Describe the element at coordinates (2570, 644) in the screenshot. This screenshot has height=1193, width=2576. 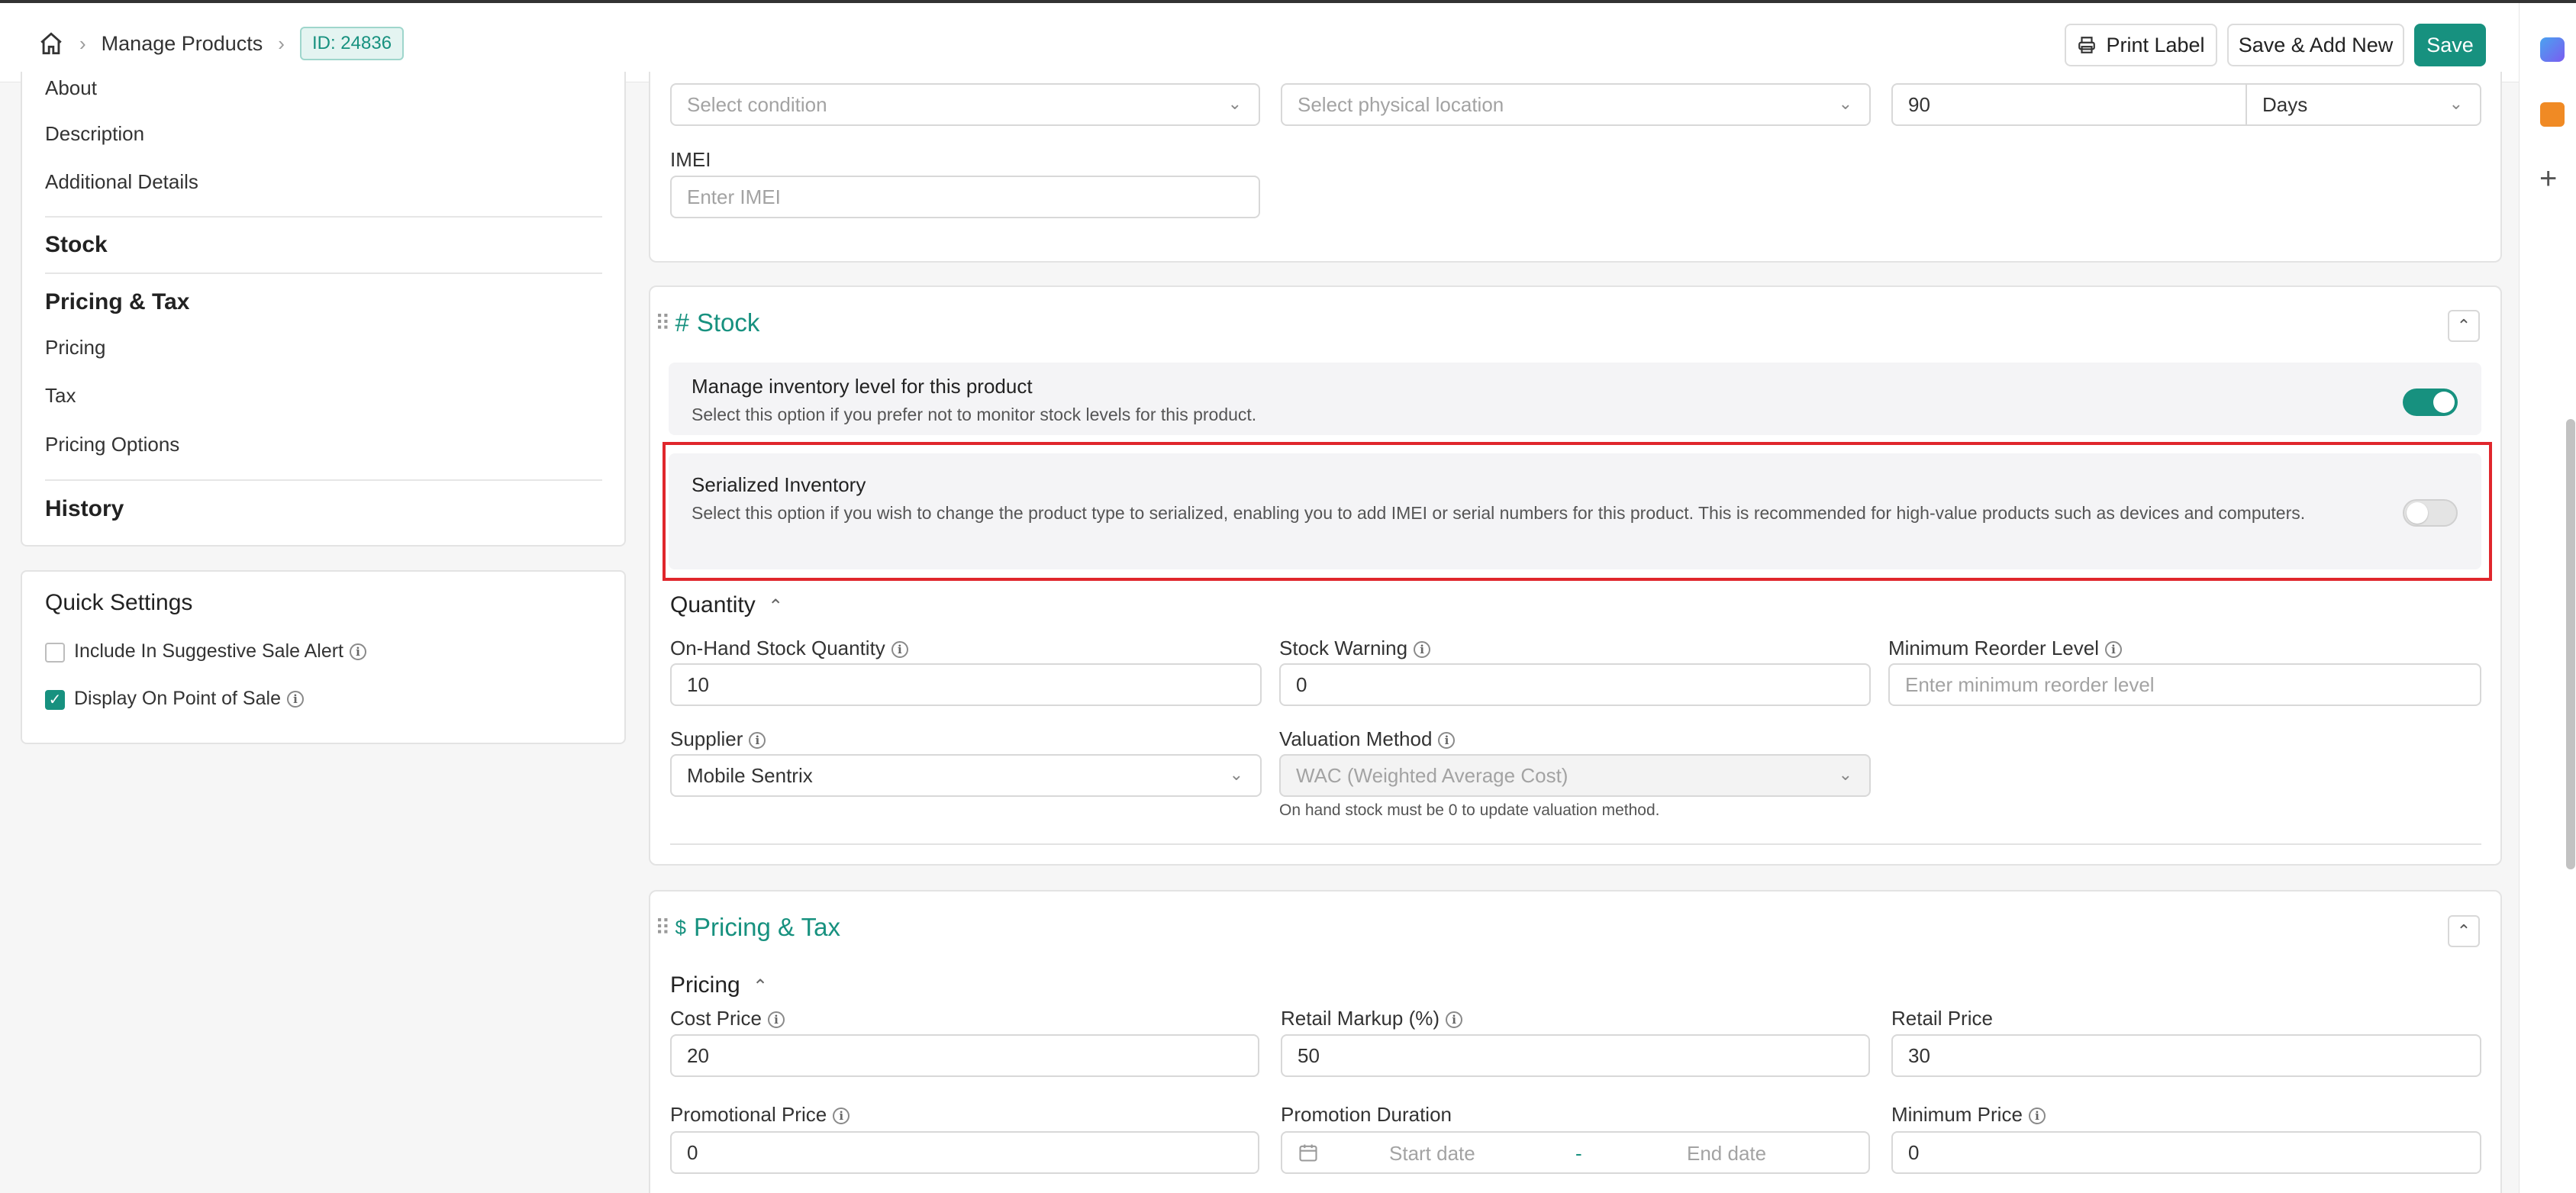
I see `scrollbar-thumb` at that location.